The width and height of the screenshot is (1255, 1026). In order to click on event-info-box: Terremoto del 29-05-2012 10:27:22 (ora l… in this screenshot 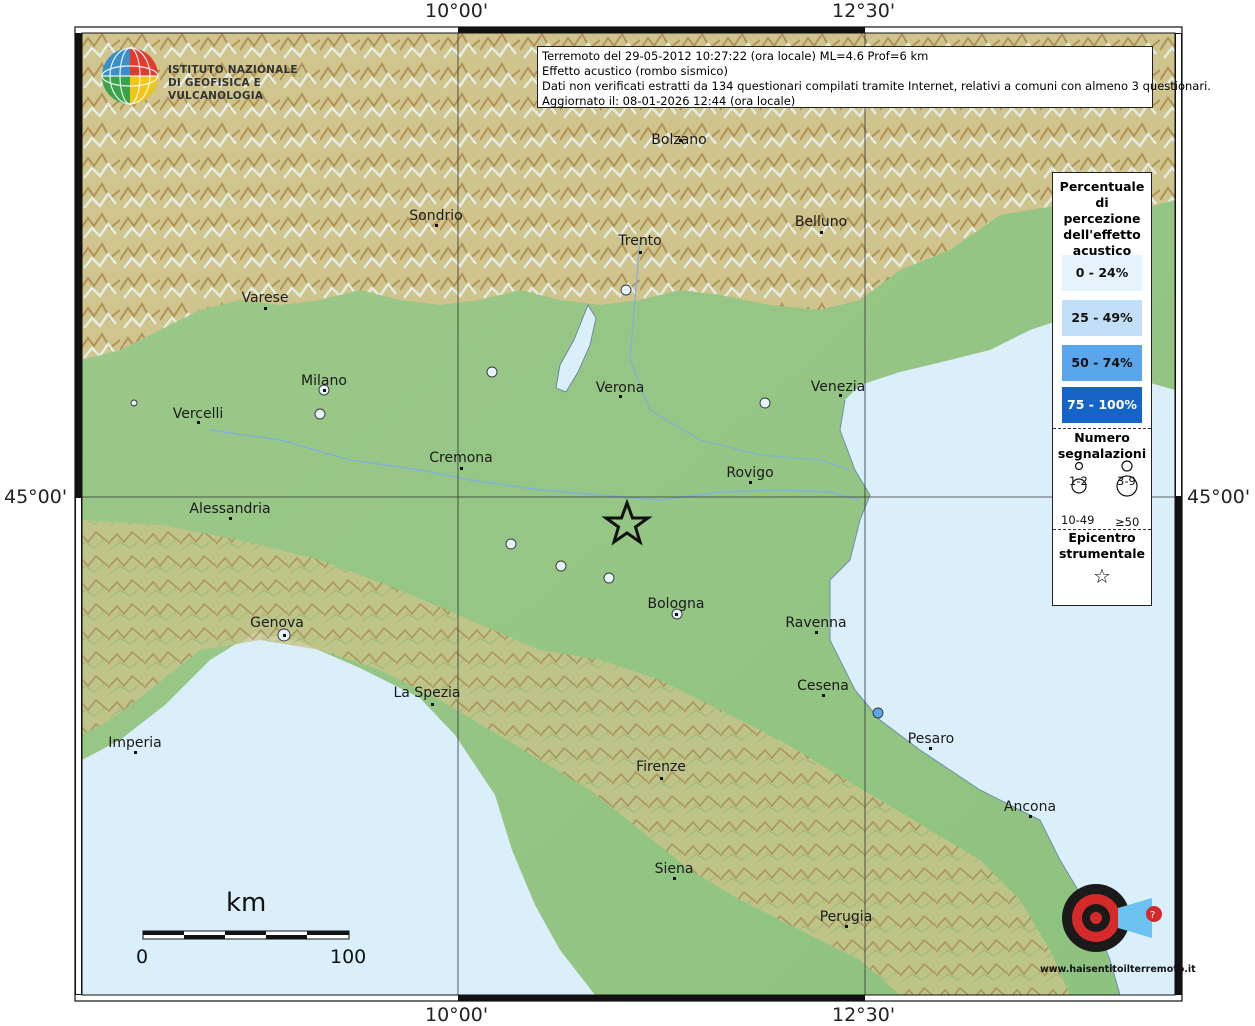, I will do `click(874, 77)`.